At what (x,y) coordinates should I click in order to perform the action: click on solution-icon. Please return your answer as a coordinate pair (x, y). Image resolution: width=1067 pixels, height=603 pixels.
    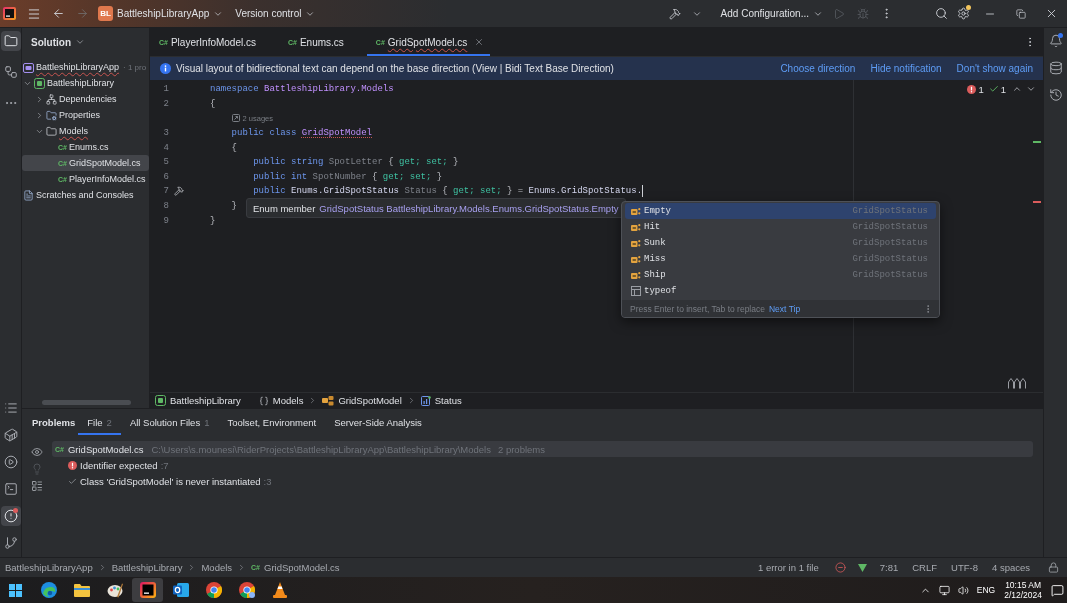
    Looking at the image, I should click on (28, 67).